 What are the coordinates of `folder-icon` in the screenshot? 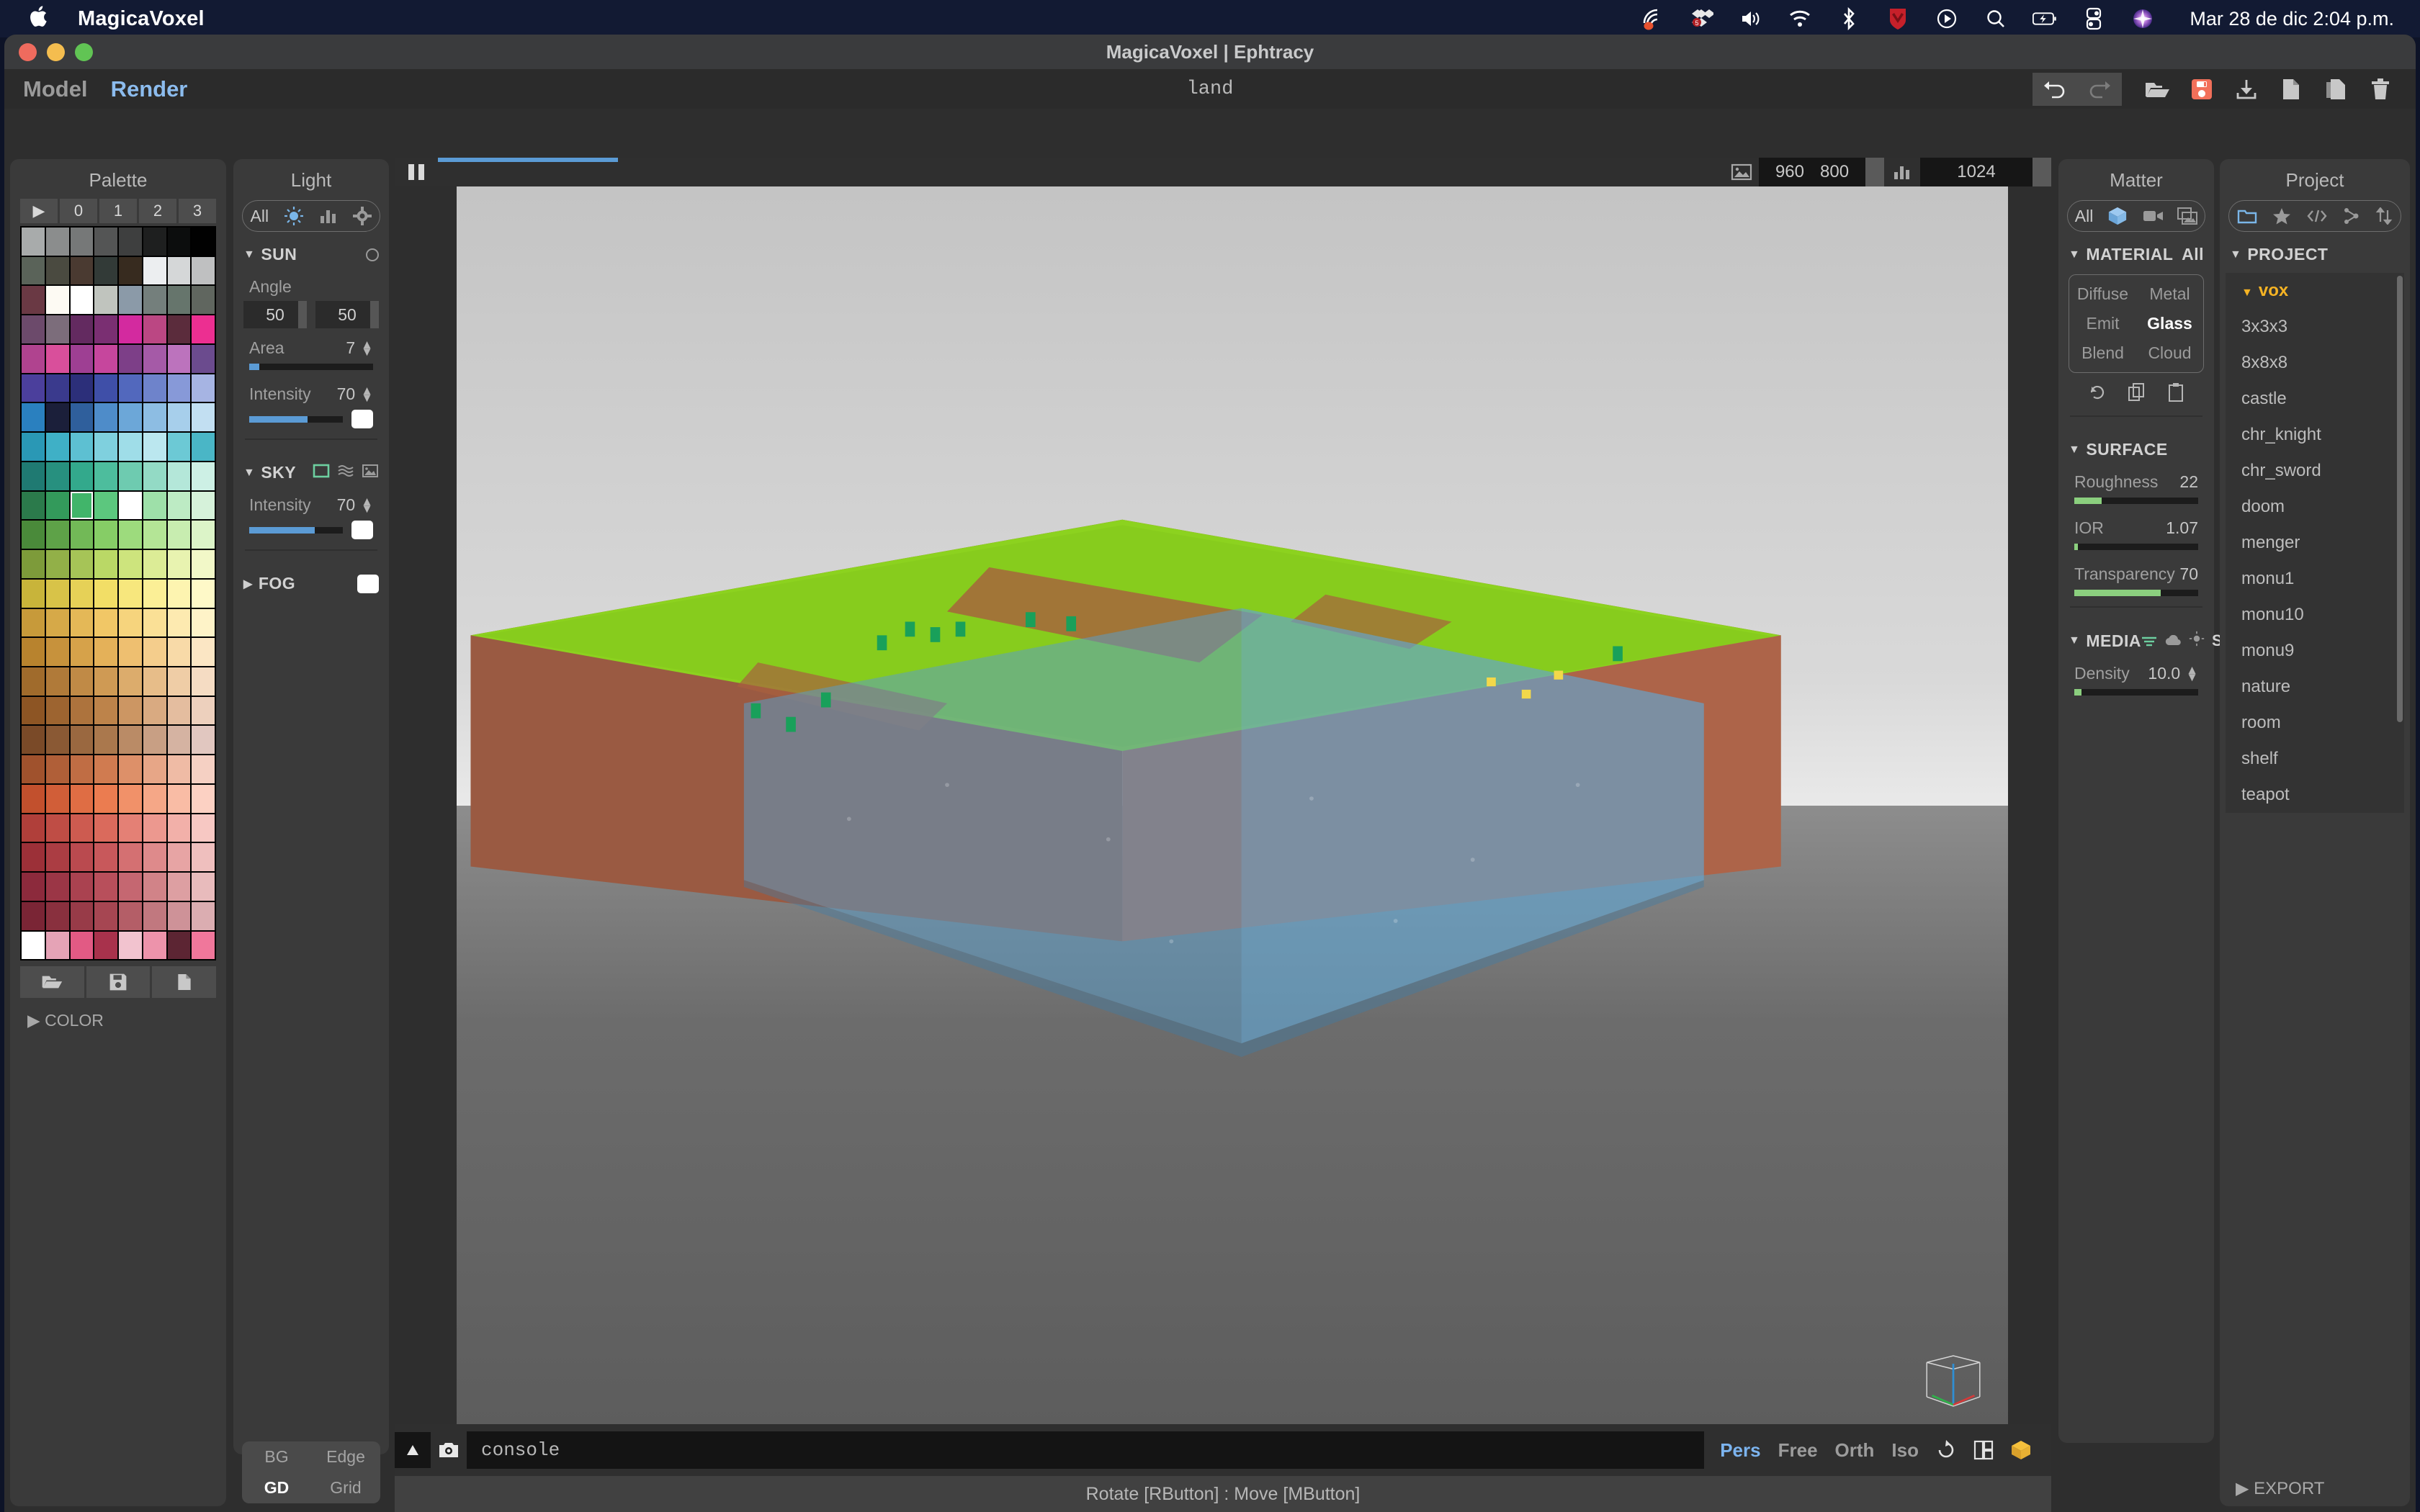 It's located at (2247, 216).